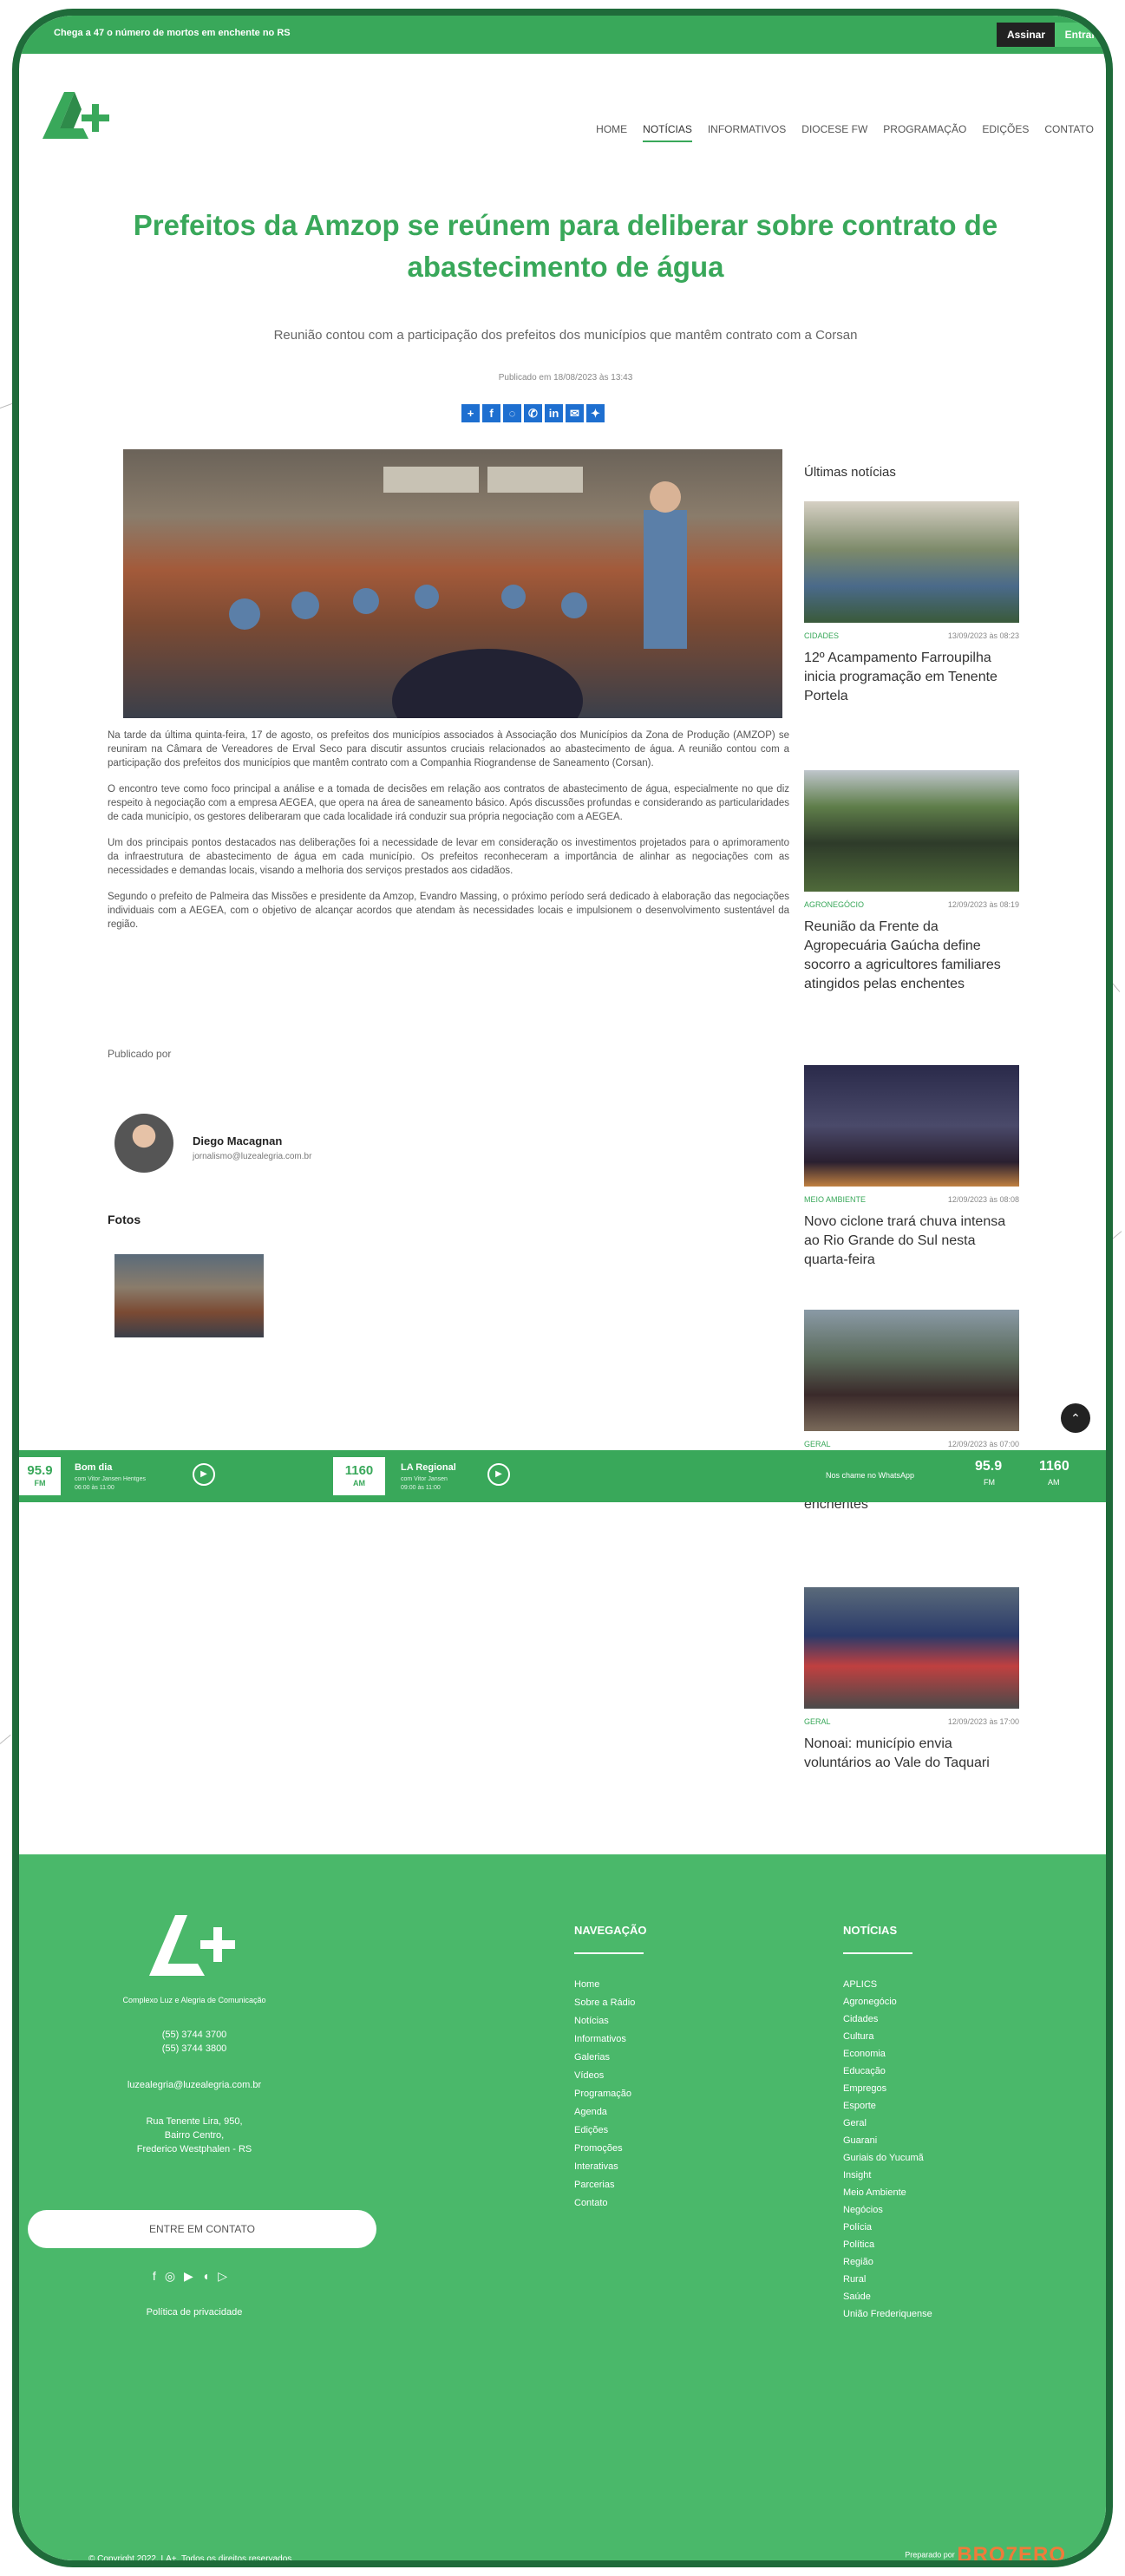 Image resolution: width=1125 pixels, height=2576 pixels. Describe the element at coordinates (1005, 132) in the screenshot. I see `nav-editions: EDIÇÕES` at that location.